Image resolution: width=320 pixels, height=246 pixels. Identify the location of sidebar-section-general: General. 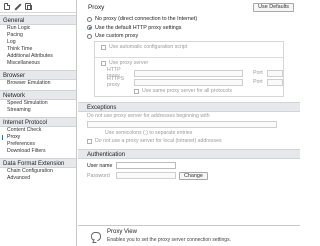
(38, 20).